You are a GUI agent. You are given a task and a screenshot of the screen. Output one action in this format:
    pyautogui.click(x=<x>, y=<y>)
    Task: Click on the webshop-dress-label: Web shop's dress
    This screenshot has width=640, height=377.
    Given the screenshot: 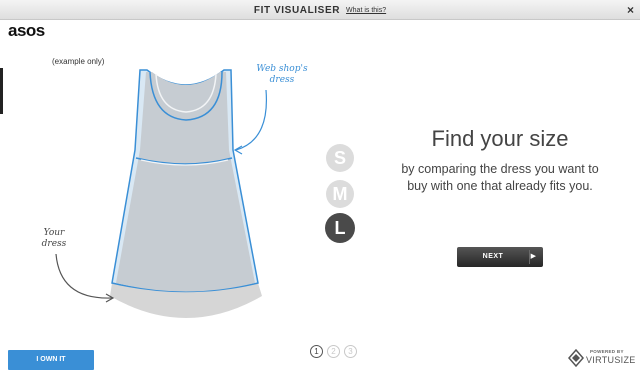 What is the action you would take?
    pyautogui.click(x=282, y=75)
    